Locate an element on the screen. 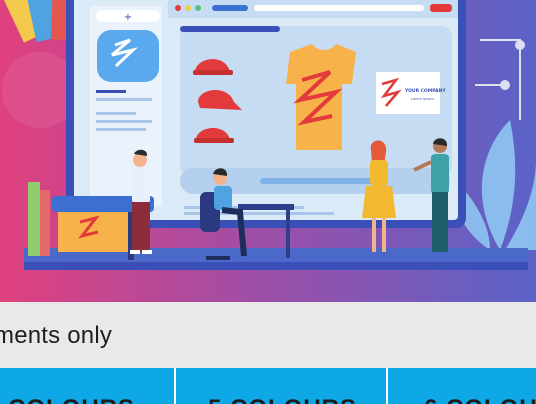 The height and width of the screenshot is (404, 536). option-6-colours: 6 COLOURS is located at coordinates (461, 386).